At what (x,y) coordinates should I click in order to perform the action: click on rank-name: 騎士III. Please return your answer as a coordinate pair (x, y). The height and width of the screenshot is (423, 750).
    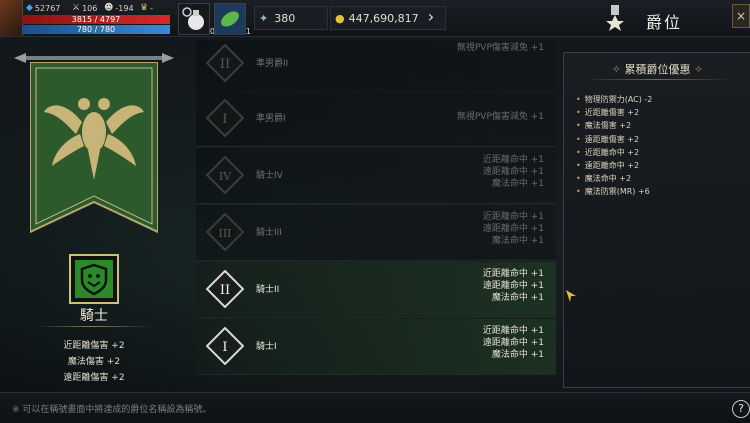
    Looking at the image, I should click on (269, 233).